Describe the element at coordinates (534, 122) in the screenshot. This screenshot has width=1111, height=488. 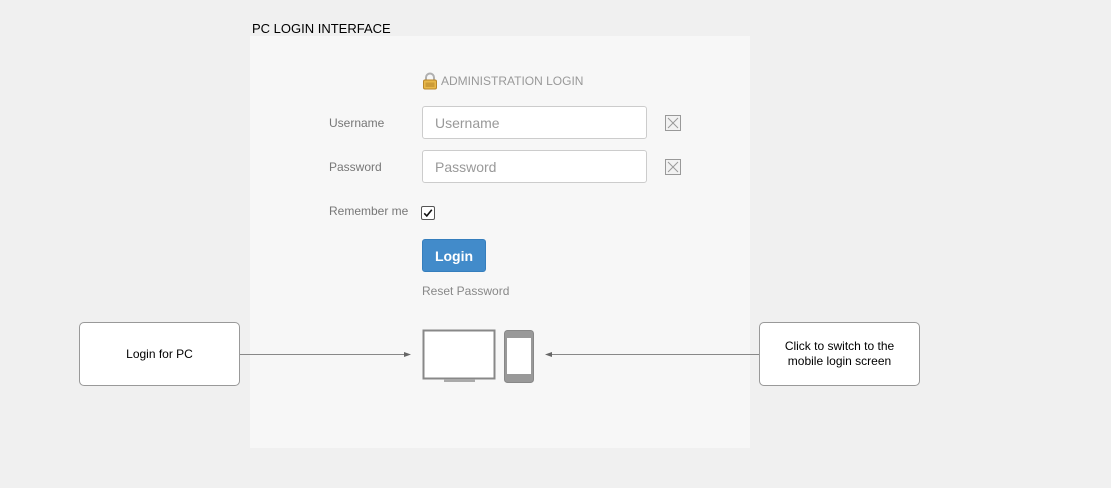
I see `username-input` at that location.